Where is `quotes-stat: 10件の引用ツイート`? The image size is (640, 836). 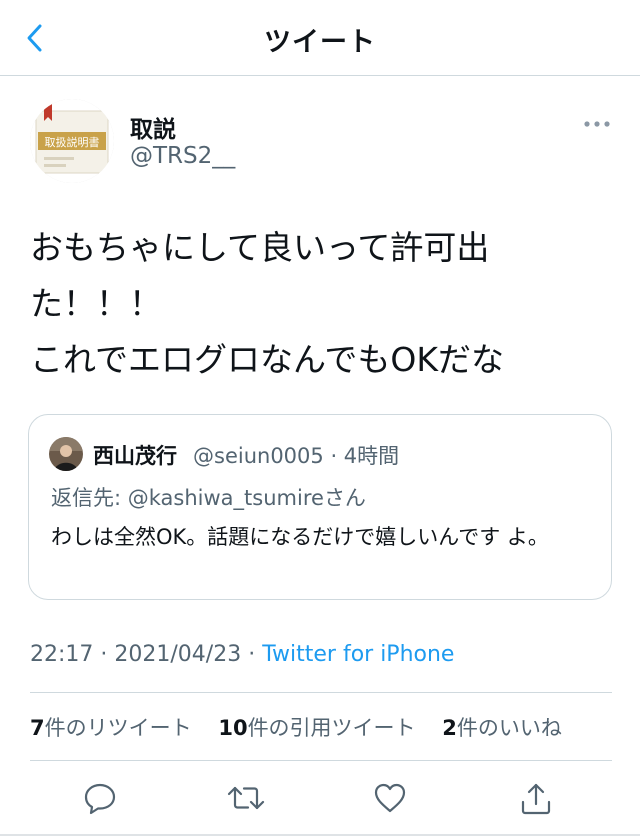 quotes-stat: 10件の引用ツイート is located at coordinates (316, 728).